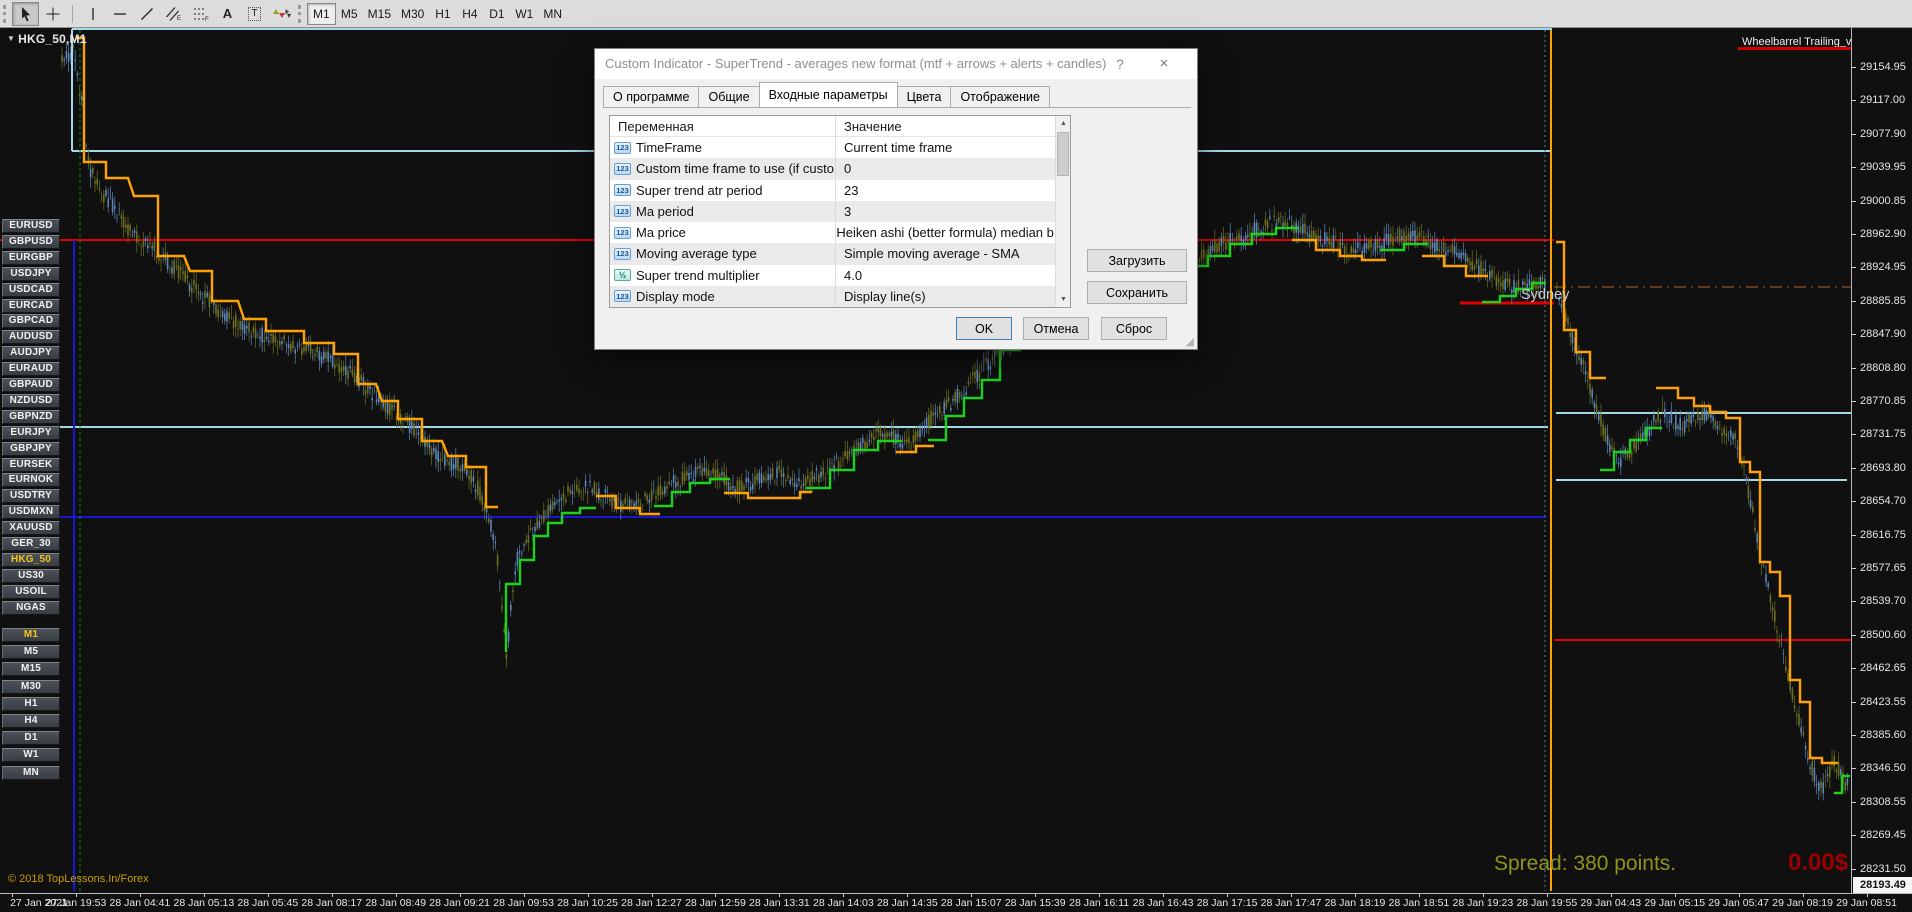  Describe the element at coordinates (31, 652) in the screenshot. I see `timeframe-button-m5: M5` at that location.